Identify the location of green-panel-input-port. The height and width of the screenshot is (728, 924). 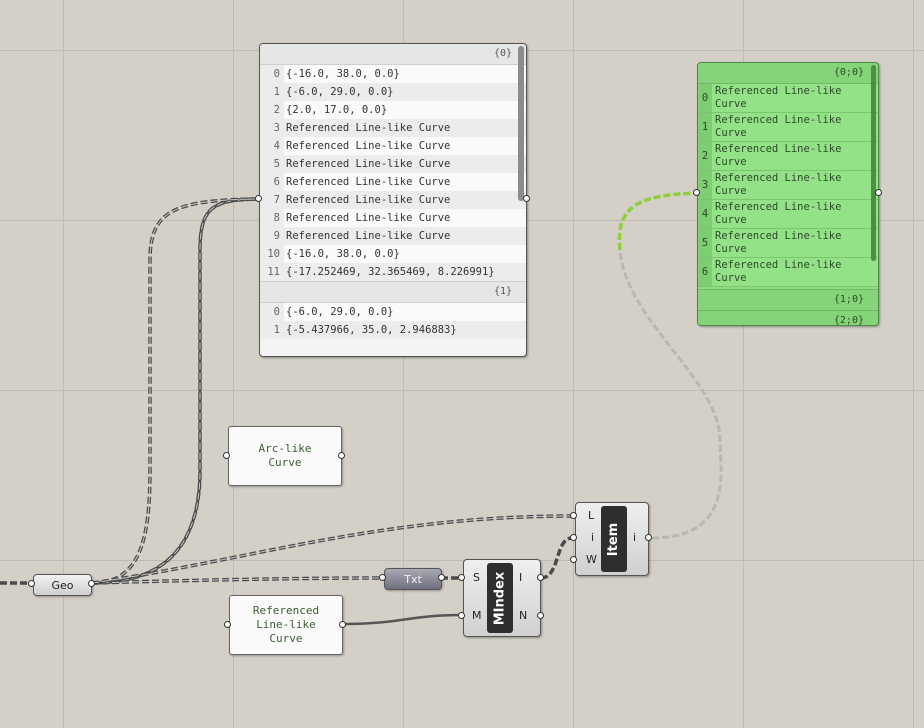
(696, 192).